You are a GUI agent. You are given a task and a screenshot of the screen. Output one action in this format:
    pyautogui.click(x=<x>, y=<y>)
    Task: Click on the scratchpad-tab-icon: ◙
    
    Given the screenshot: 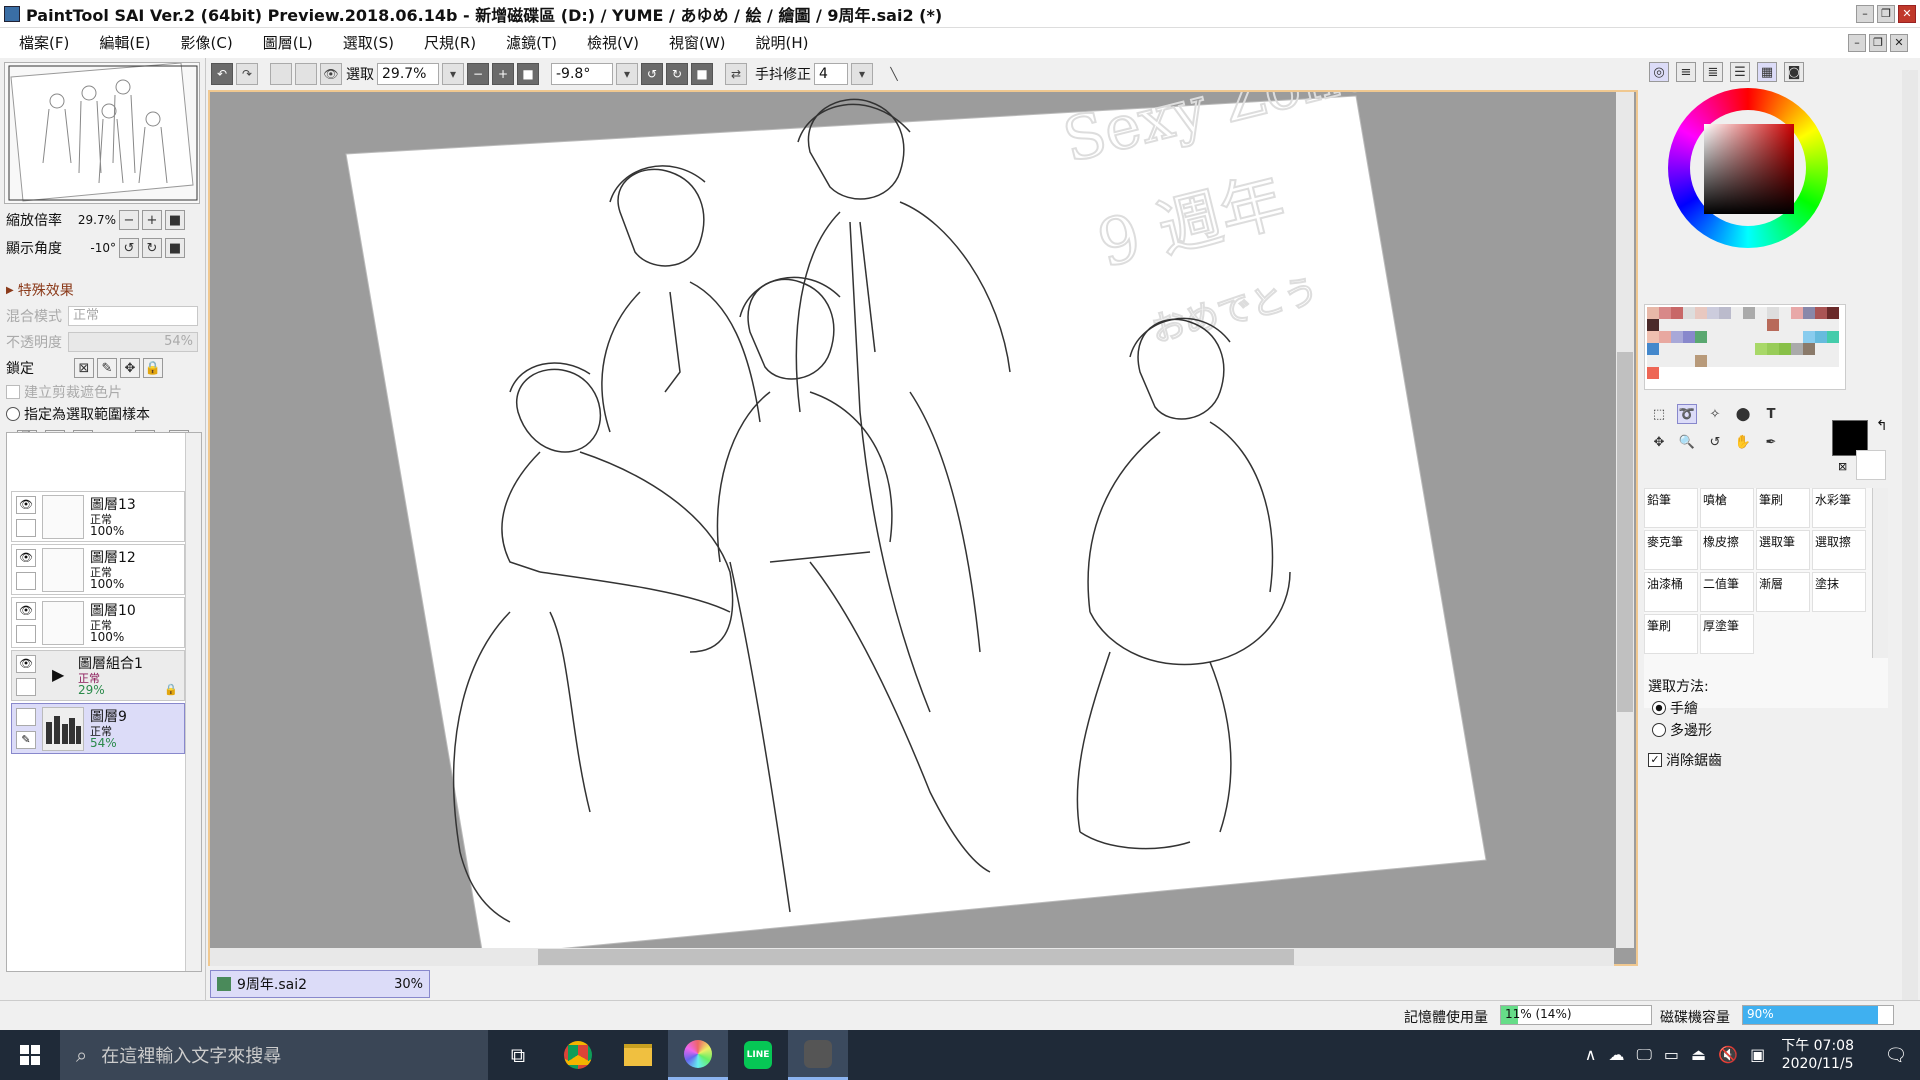 What is the action you would take?
    pyautogui.click(x=1794, y=72)
    